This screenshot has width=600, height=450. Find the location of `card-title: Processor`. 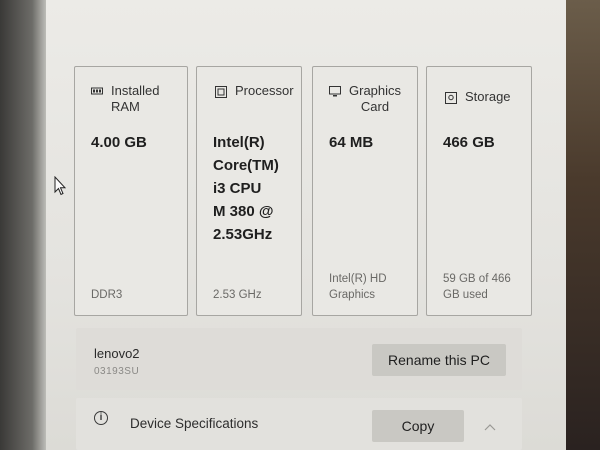

card-title: Processor is located at coordinates (264, 90).